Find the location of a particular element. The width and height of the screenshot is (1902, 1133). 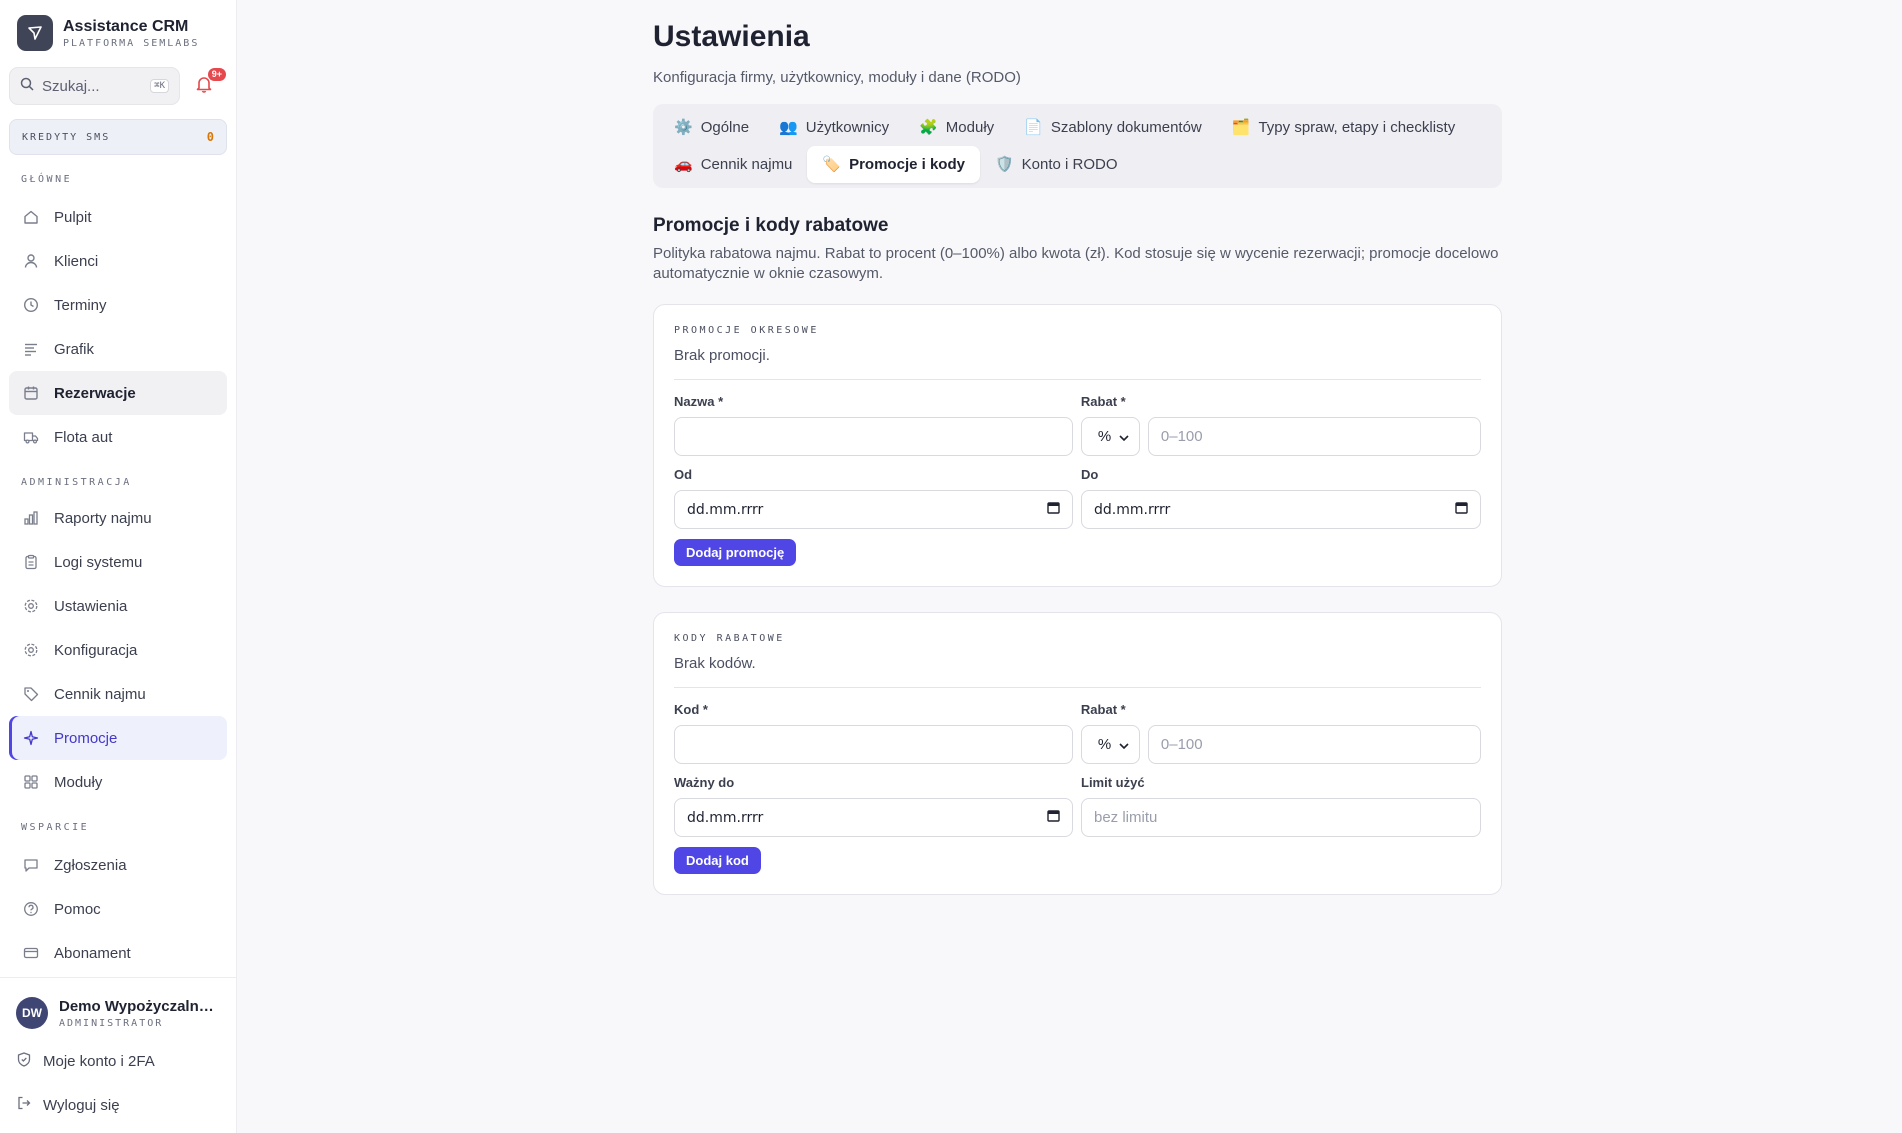

promotion-from-date-input: dd.mm.rrrr is located at coordinates (873, 509).